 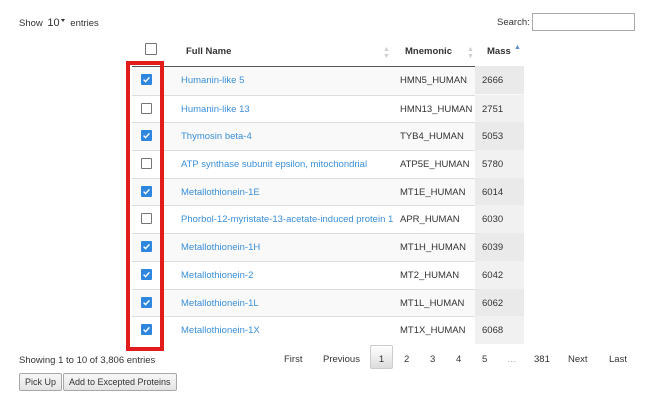 I want to click on length-menu: Show 10 entries, so click(x=59, y=23).